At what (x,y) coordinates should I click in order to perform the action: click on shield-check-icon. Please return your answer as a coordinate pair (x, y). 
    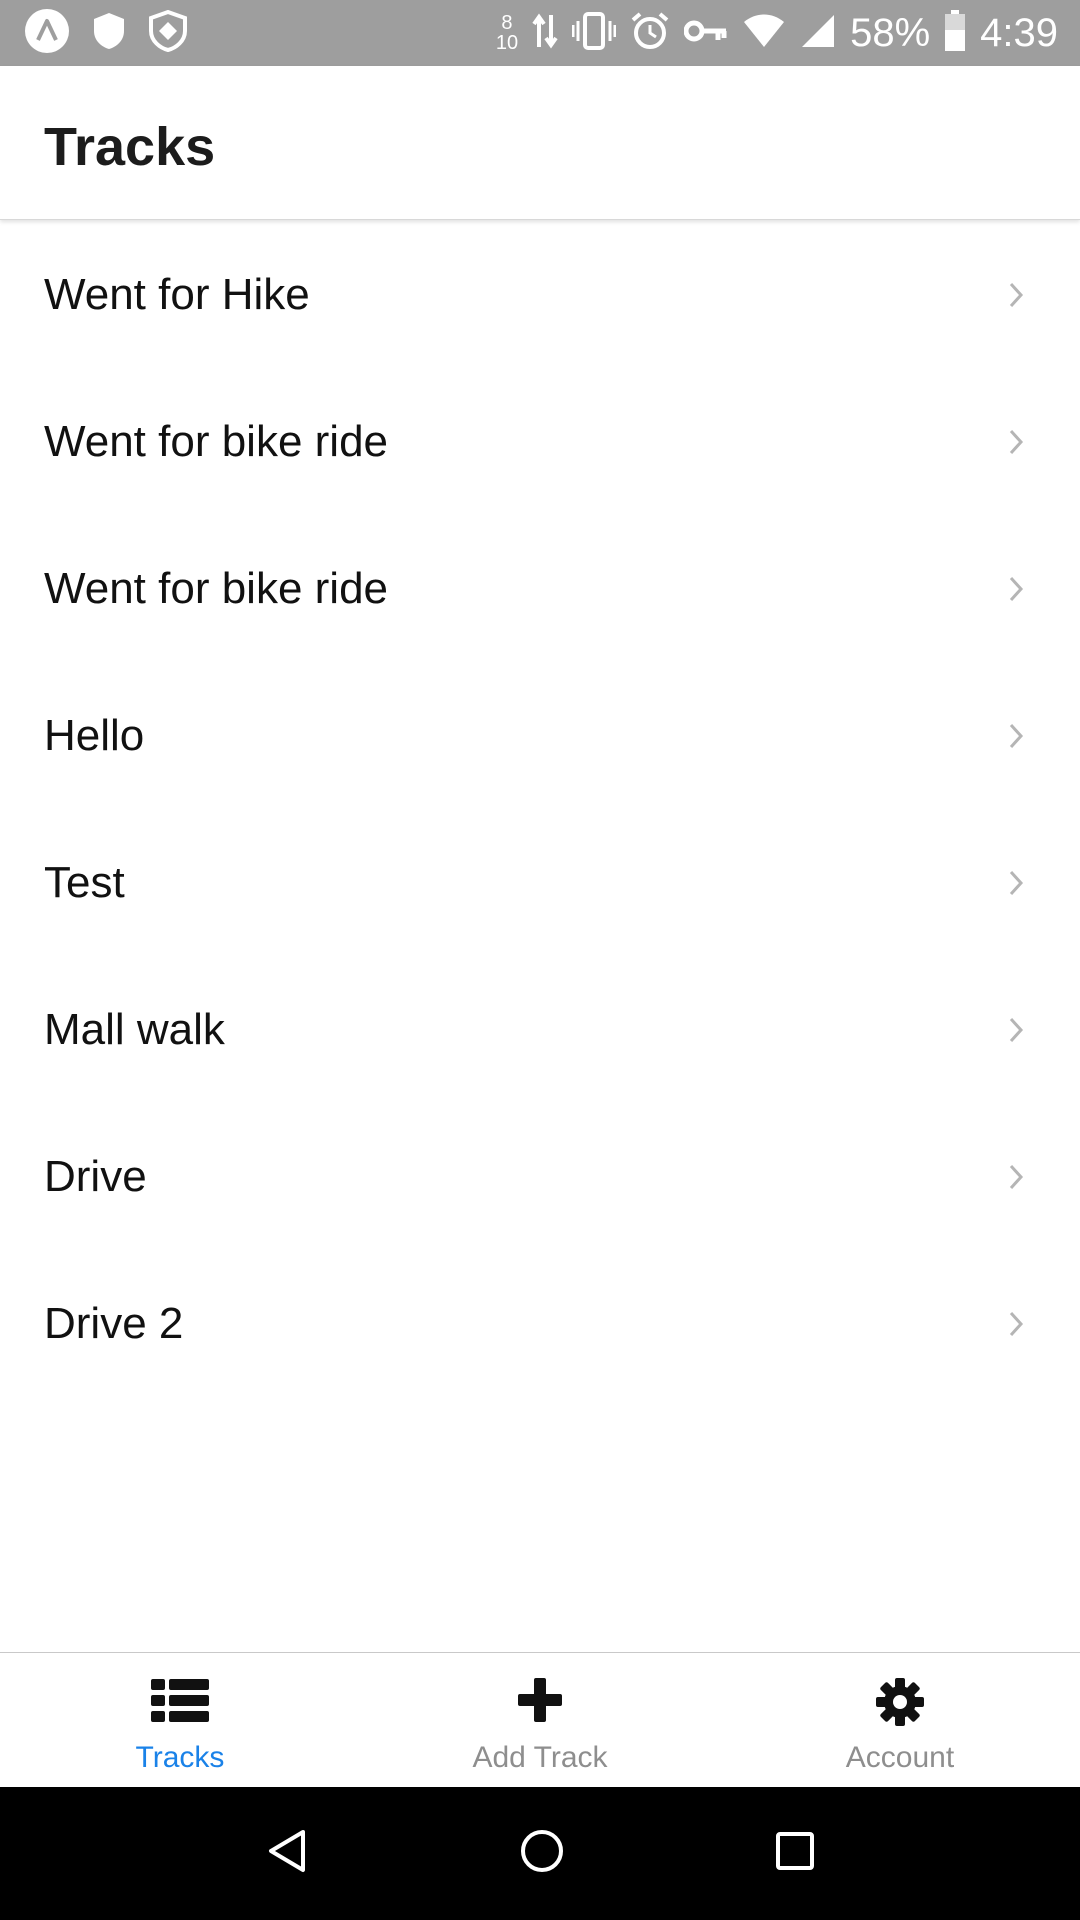
    Looking at the image, I should click on (168, 33).